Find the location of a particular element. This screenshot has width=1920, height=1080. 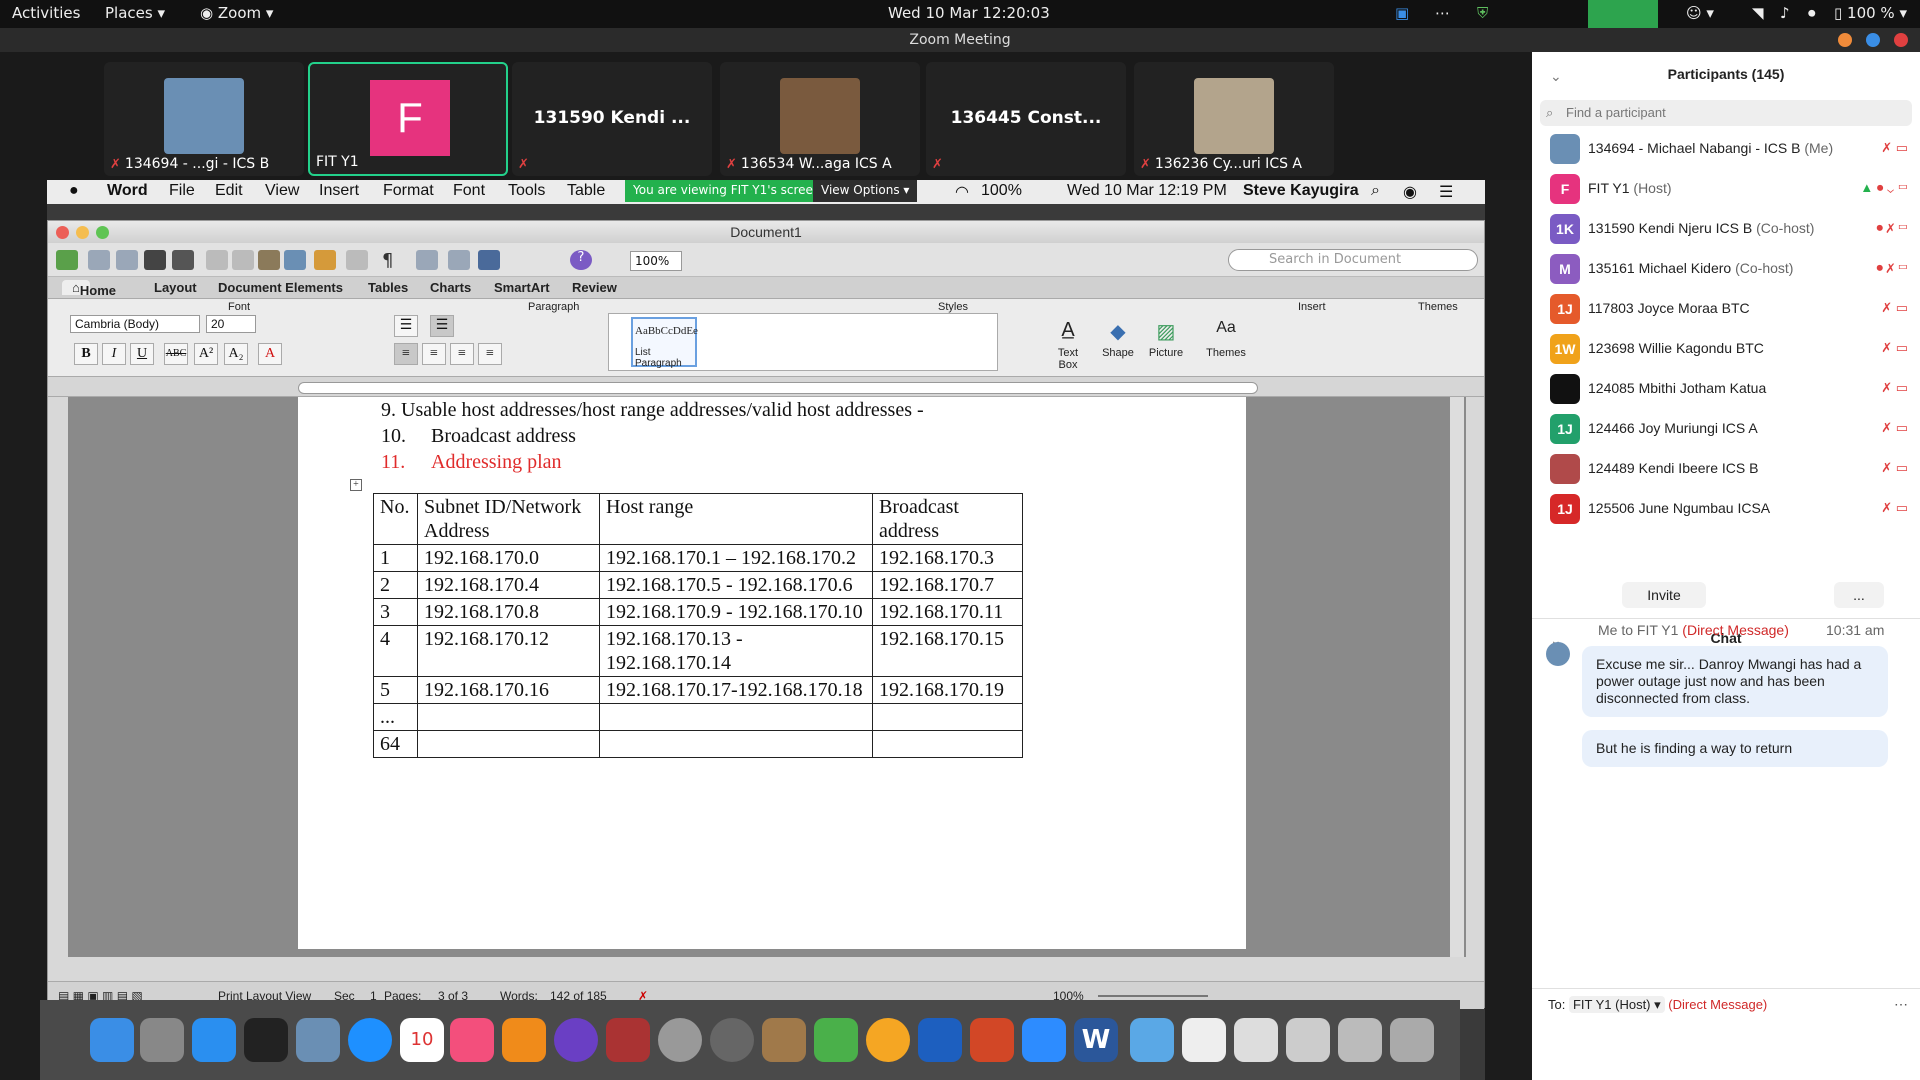

vertical-scrollbar is located at coordinates (1457, 677).